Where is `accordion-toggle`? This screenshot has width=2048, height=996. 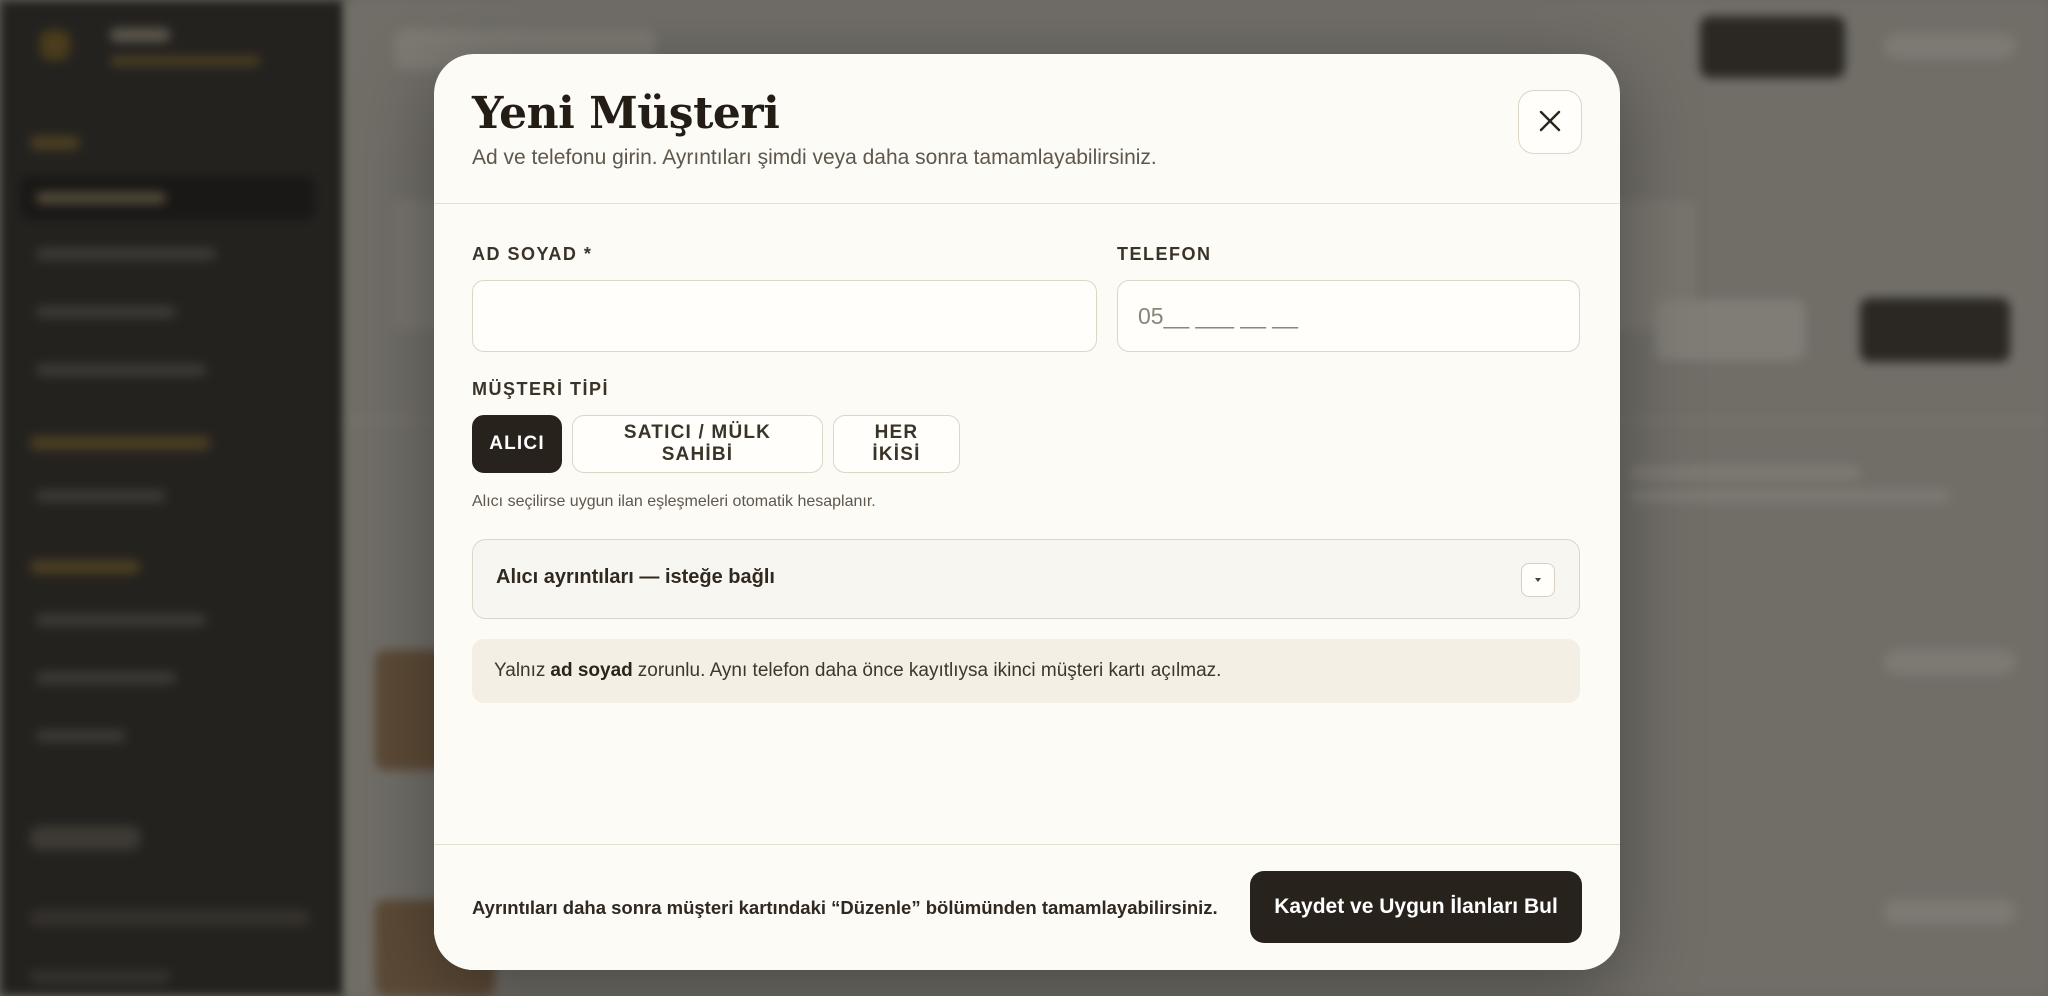 accordion-toggle is located at coordinates (1538, 580).